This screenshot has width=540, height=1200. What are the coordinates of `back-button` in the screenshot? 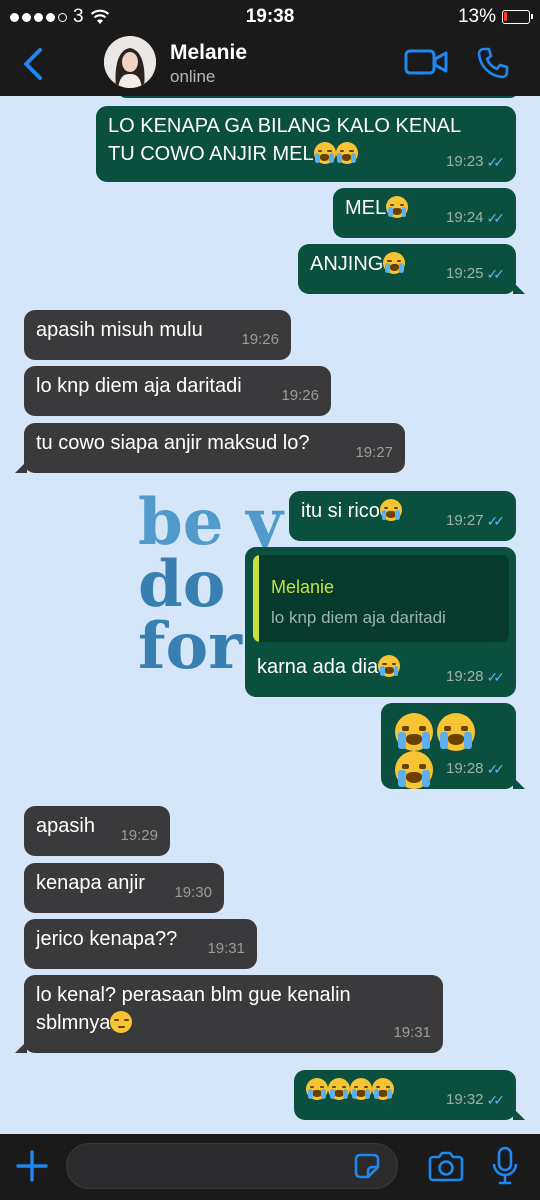 It's located at (33, 66).